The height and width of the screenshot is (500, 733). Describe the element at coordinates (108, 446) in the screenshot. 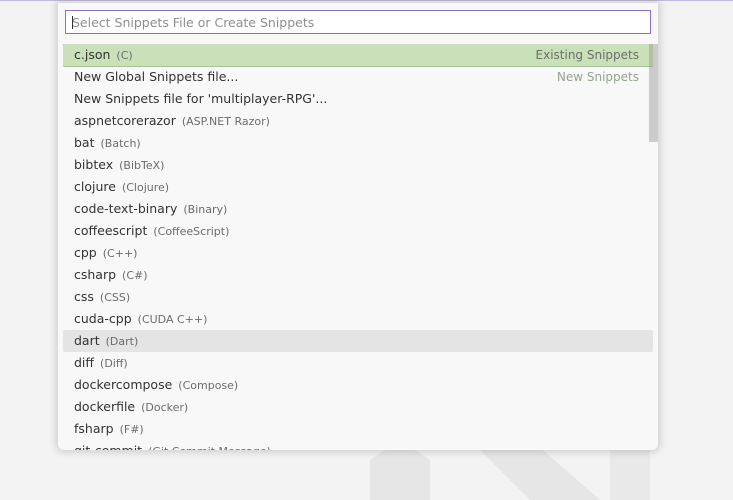

I see `list-item-label: git-commit` at that location.